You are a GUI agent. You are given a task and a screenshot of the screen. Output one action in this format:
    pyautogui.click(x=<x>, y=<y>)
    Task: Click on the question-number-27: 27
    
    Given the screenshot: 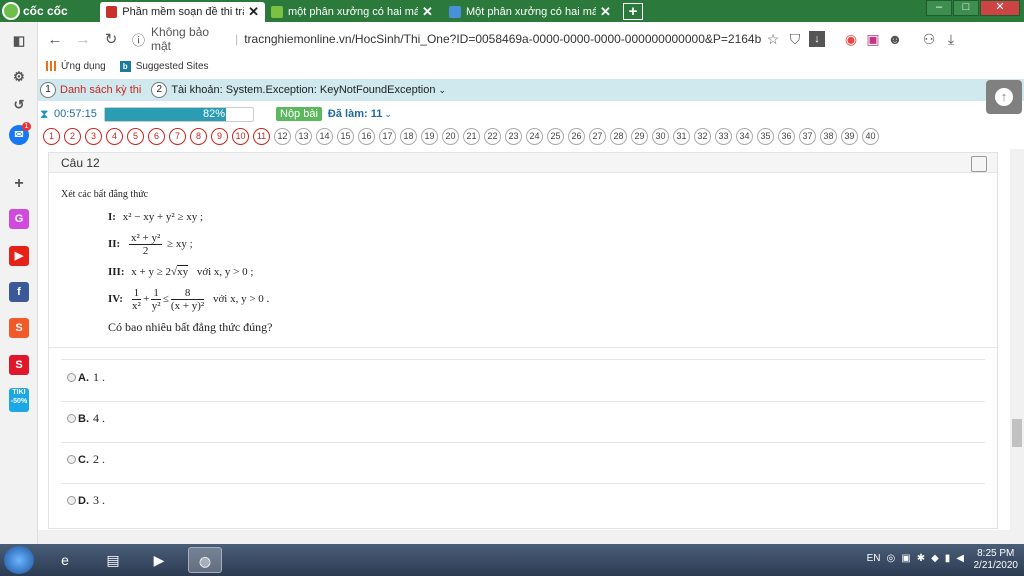 What is the action you would take?
    pyautogui.click(x=597, y=136)
    